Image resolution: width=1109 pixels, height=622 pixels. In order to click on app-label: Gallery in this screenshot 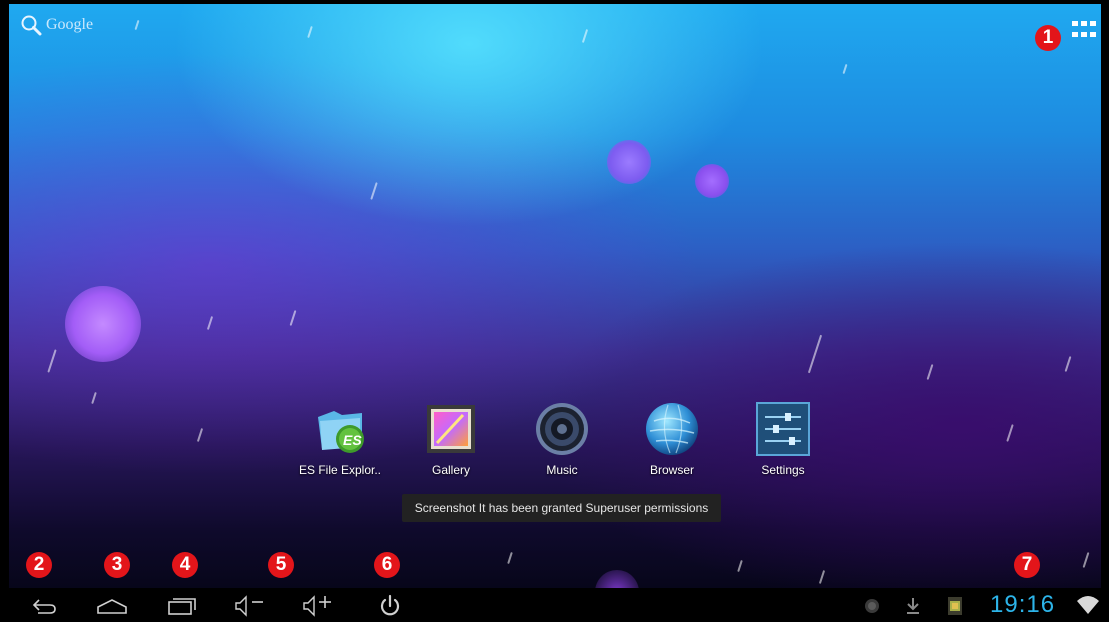, I will do `click(450, 470)`.